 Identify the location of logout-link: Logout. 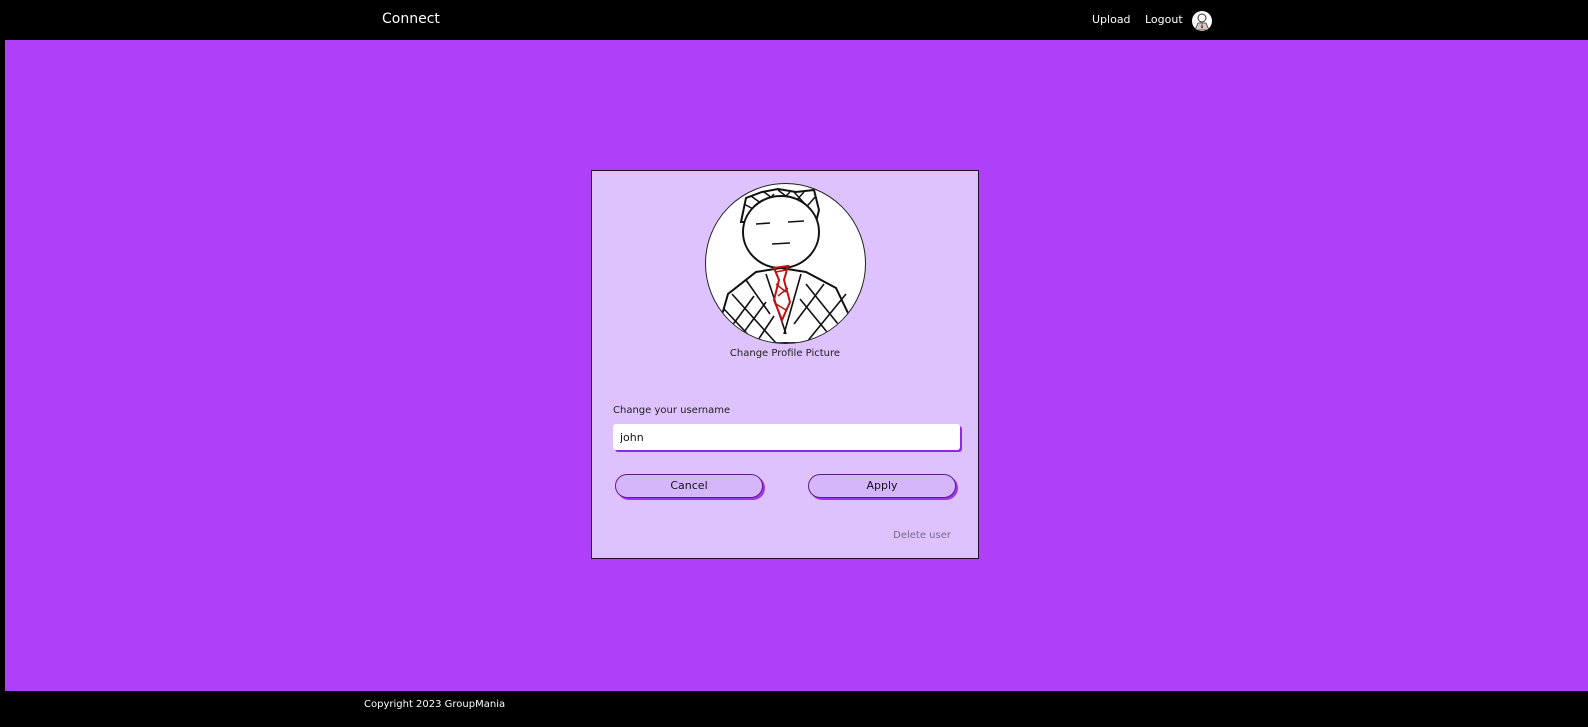
(1164, 19).